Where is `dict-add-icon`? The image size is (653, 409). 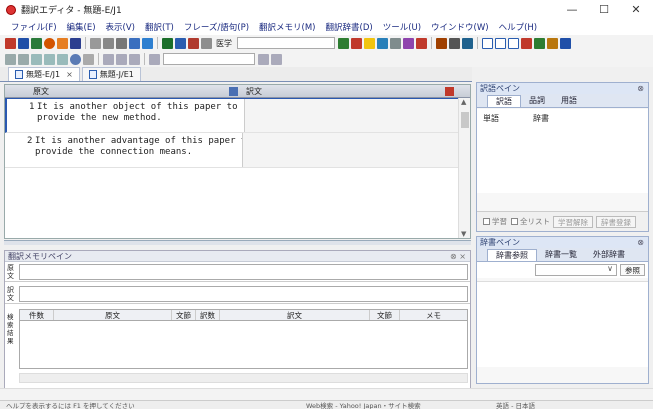
dict-add-icon is located at coordinates (552, 43).